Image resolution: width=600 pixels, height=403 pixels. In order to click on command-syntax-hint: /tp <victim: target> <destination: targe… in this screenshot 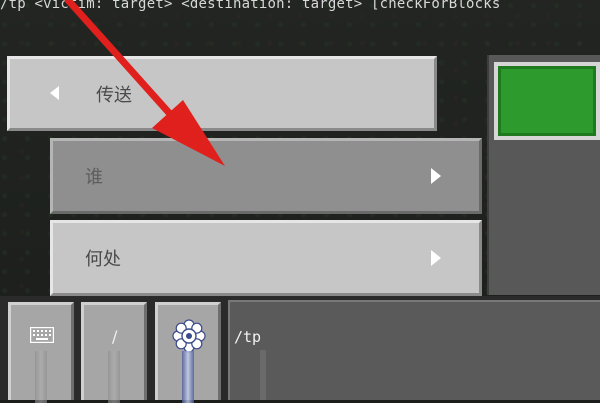, I will do `click(250, 6)`.